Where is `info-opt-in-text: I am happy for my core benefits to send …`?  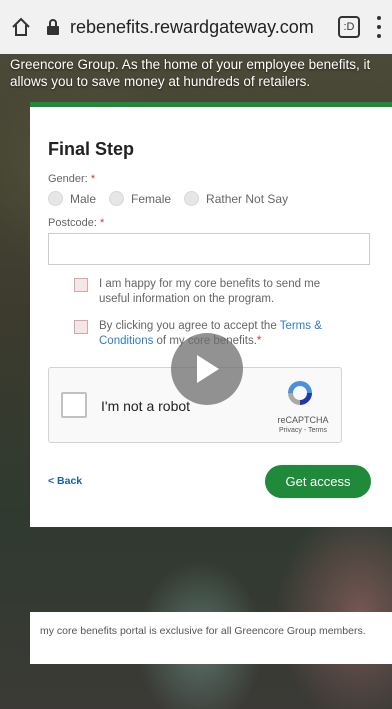
info-opt-in-text: I am happy for my core benefits to send … is located at coordinates (210, 291).